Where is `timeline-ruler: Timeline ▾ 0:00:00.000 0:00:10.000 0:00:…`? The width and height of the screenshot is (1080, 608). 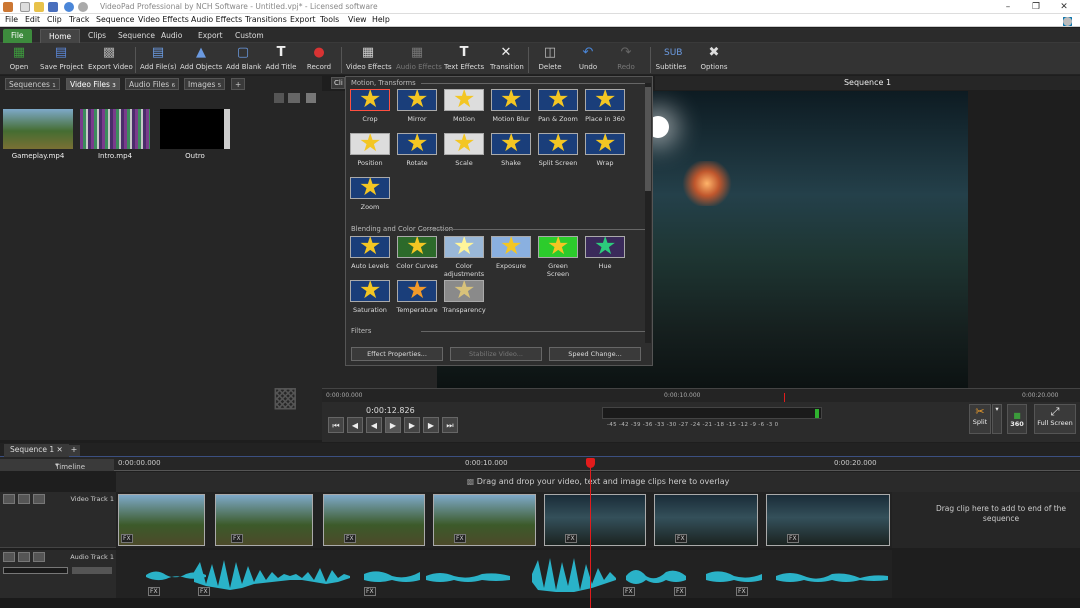
timeline-ruler: Timeline ▾ 0:00:00.000 0:00:10.000 0:00:… is located at coordinates (540, 464).